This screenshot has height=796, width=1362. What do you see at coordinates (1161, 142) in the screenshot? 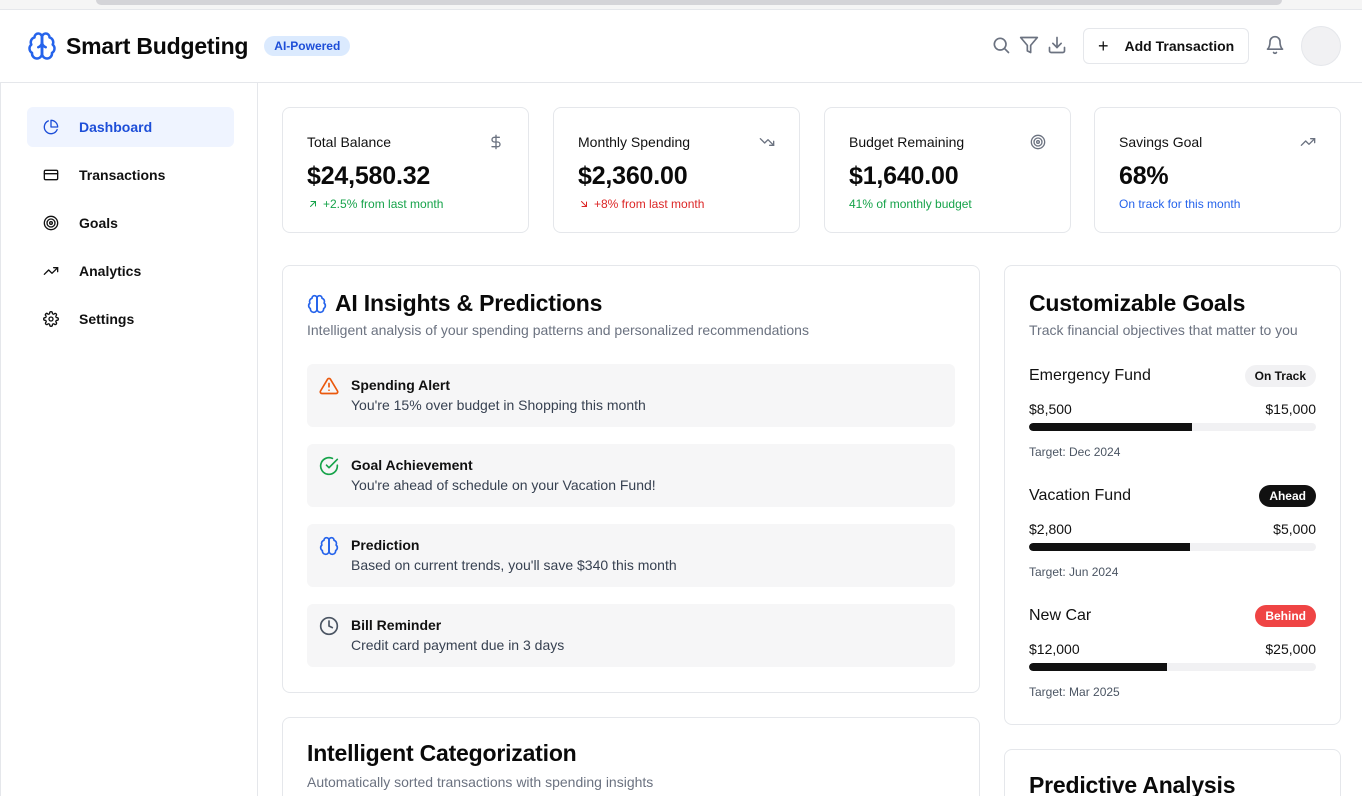
I see `stat-label: Savings Goal` at bounding box center [1161, 142].